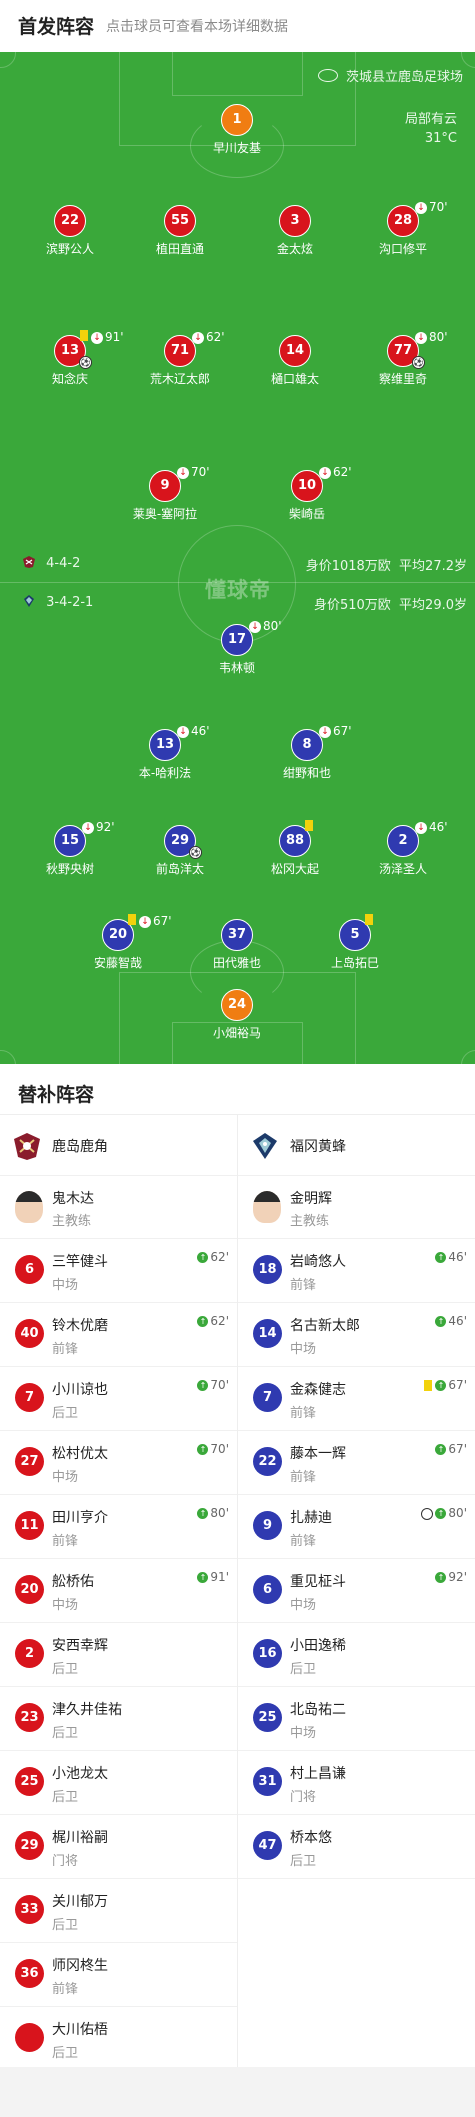 Image resolution: width=475 pixels, height=2117 pixels. What do you see at coordinates (118, 1527) in the screenshot?
I see `sub-player-row: 11 田川亨介 前锋 ↑ 80'` at bounding box center [118, 1527].